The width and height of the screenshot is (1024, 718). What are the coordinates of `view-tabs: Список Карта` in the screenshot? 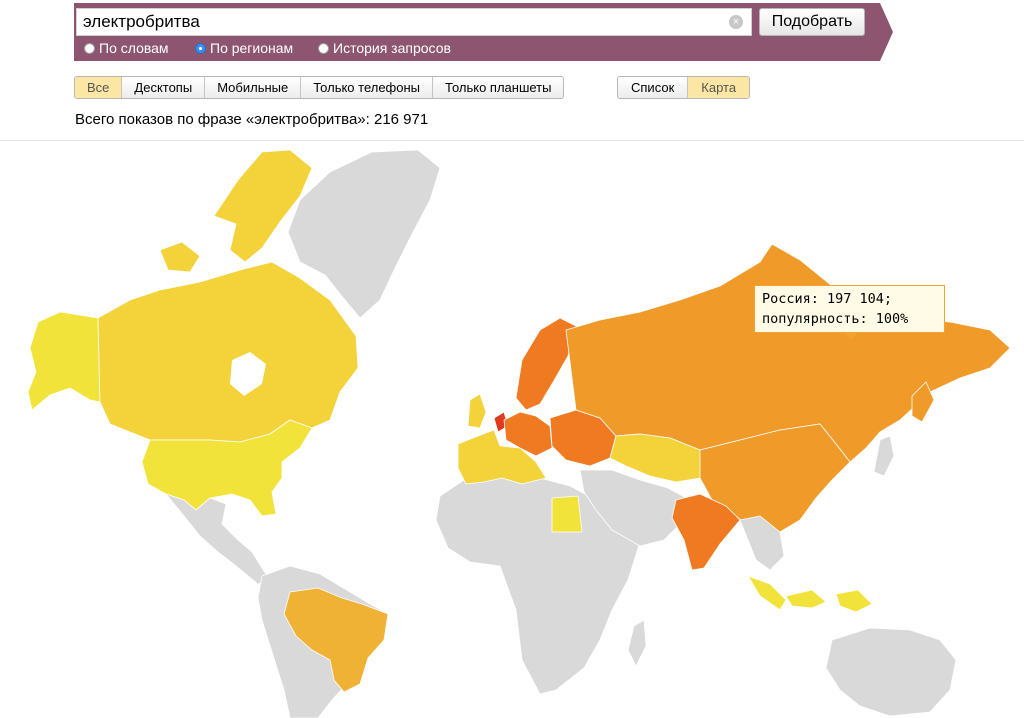 It's located at (684, 87).